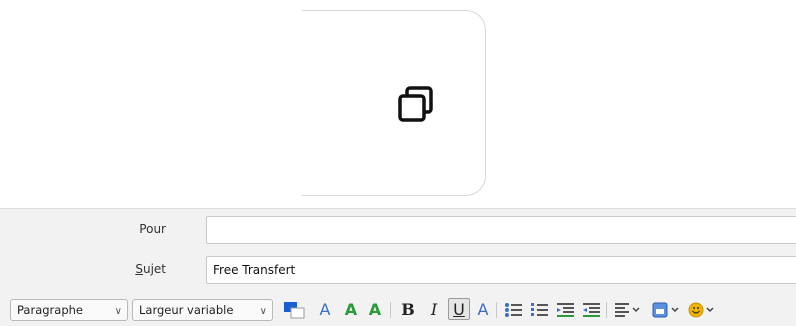  What do you see at coordinates (139, 269) in the screenshot?
I see `subject-label-mnemonic: S` at bounding box center [139, 269].